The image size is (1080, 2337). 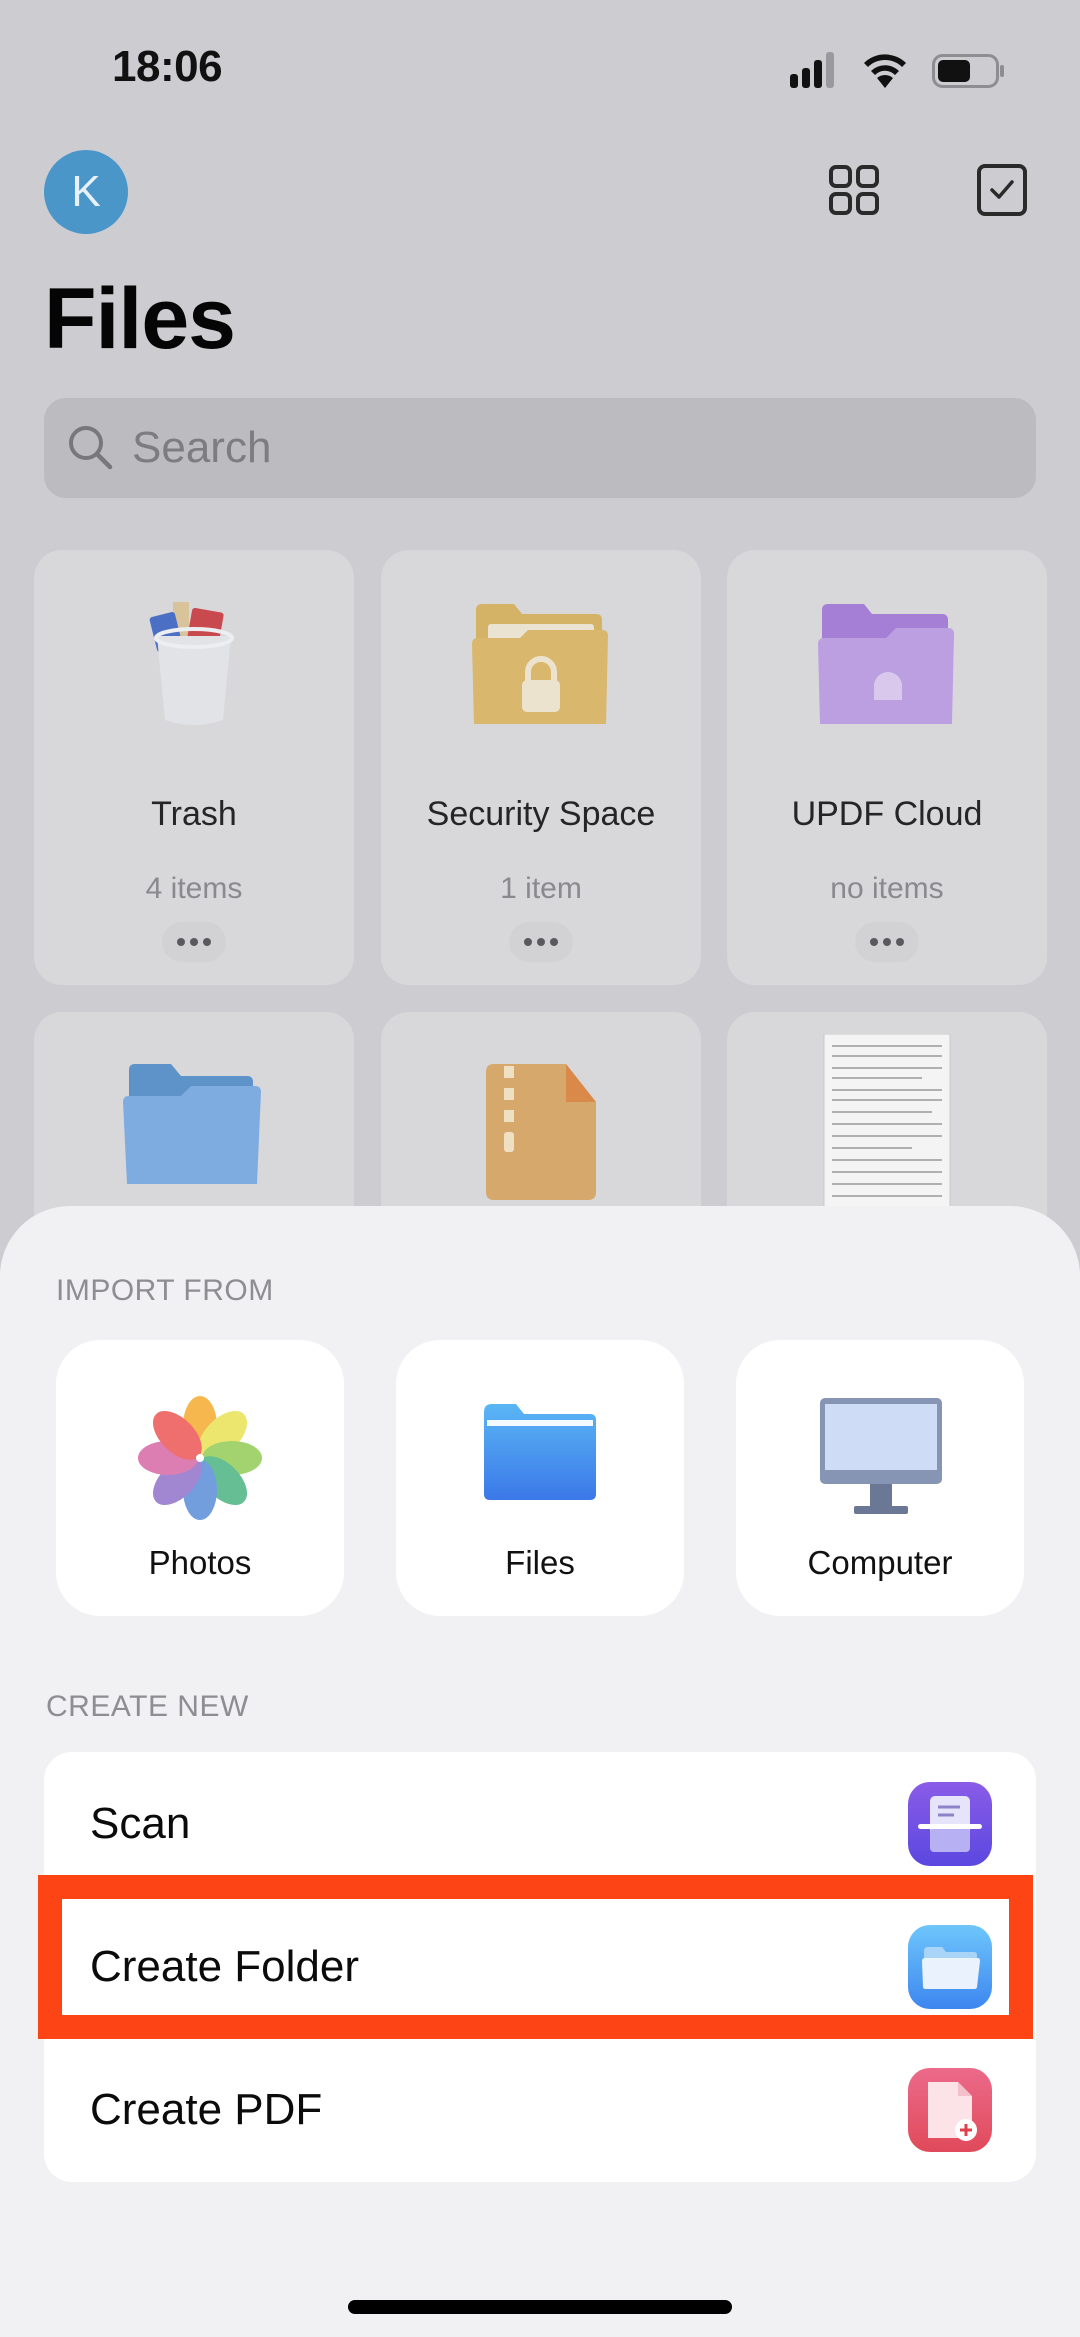 What do you see at coordinates (950, 2109) in the screenshot?
I see `pdf-add-icon` at bounding box center [950, 2109].